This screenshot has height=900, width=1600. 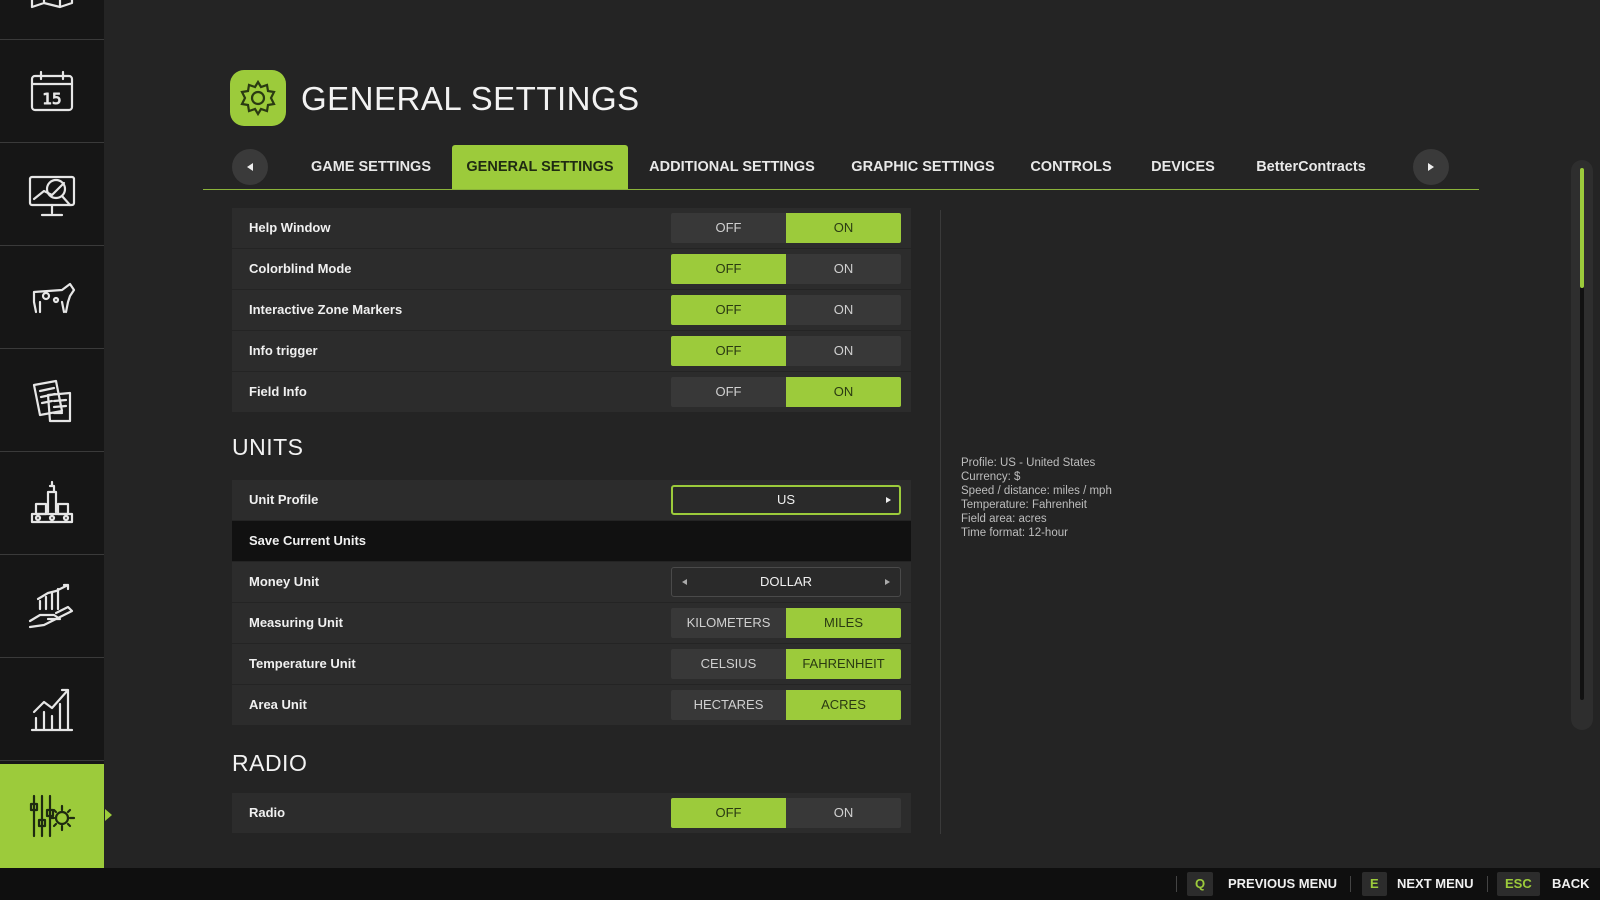 I want to click on stepper-left-arrow-icon, so click(x=684, y=582).